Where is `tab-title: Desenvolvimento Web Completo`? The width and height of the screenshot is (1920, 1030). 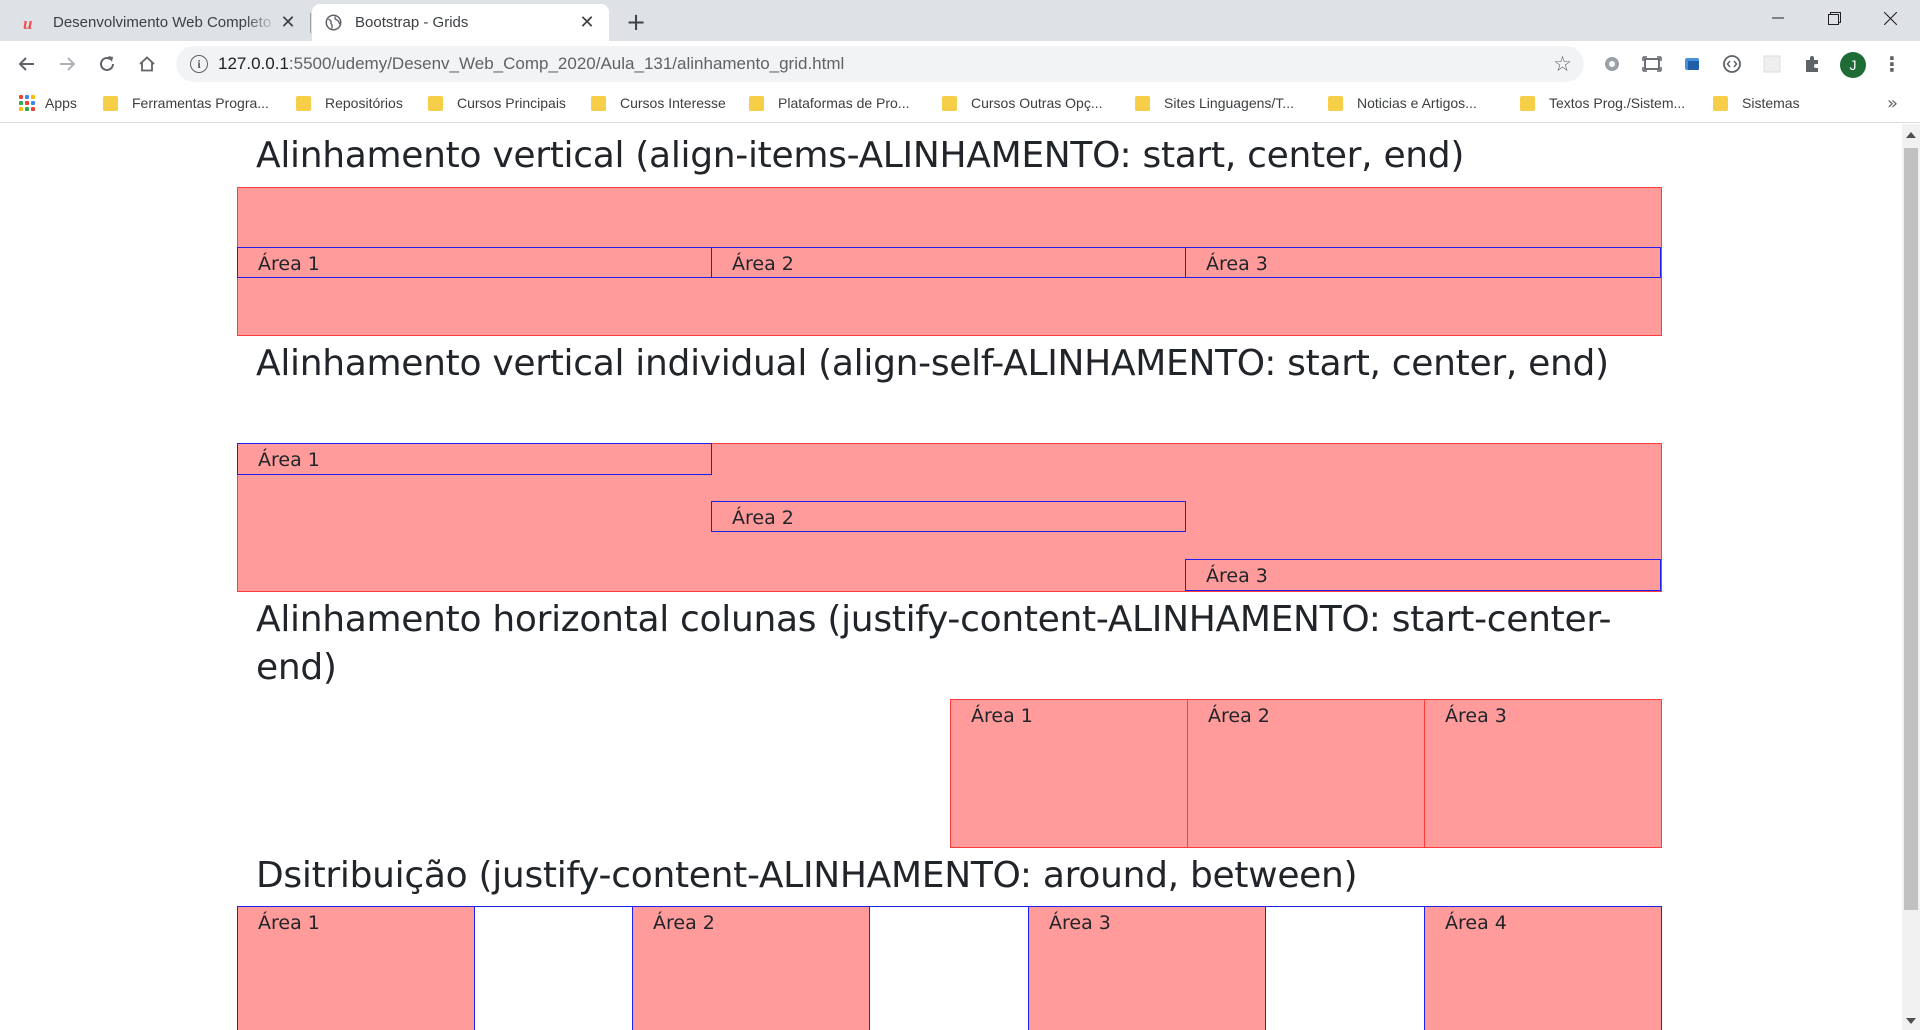
tab-title: Desenvolvimento Web Completo is located at coordinates (162, 22).